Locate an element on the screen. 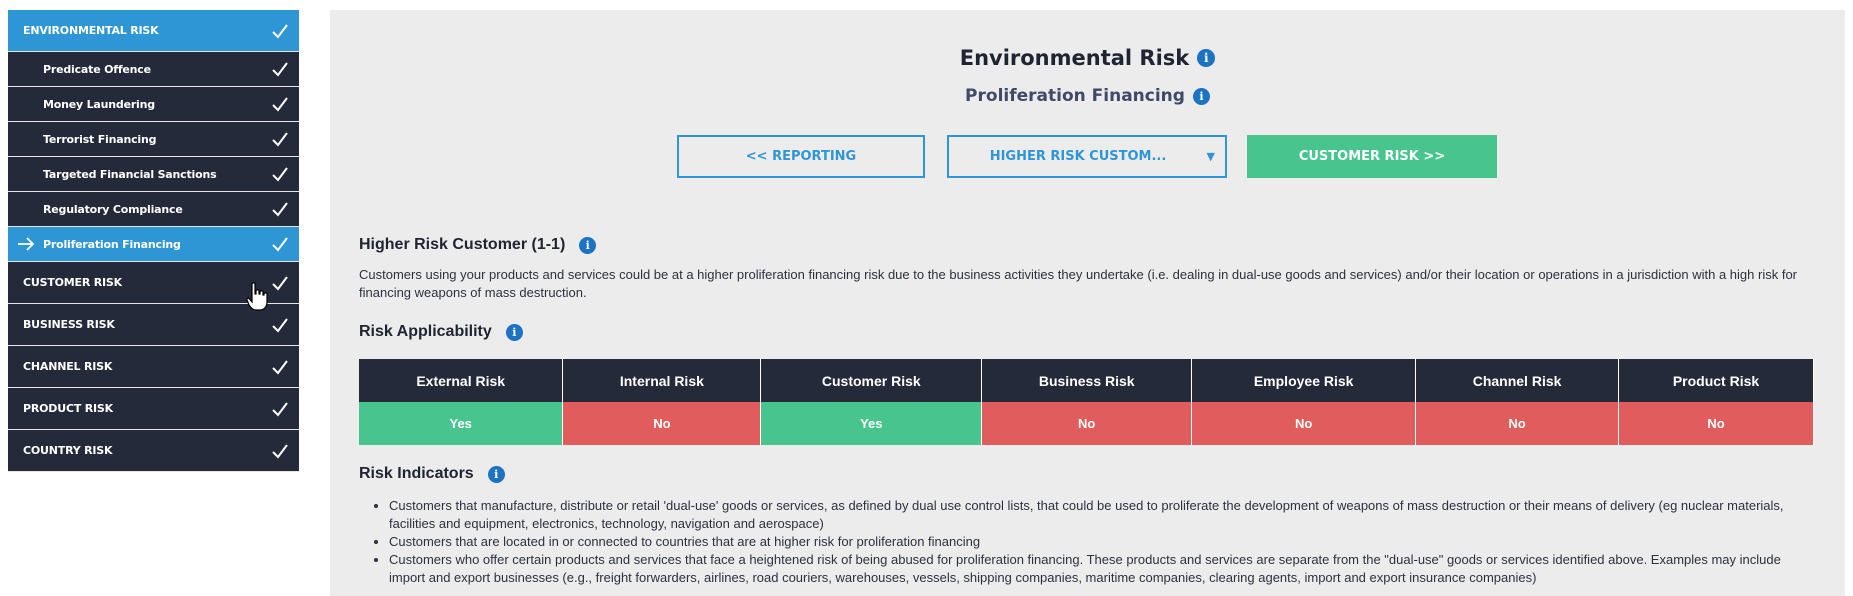 The height and width of the screenshot is (596, 1853). caret-down-icon: ▼ is located at coordinates (1210, 156).